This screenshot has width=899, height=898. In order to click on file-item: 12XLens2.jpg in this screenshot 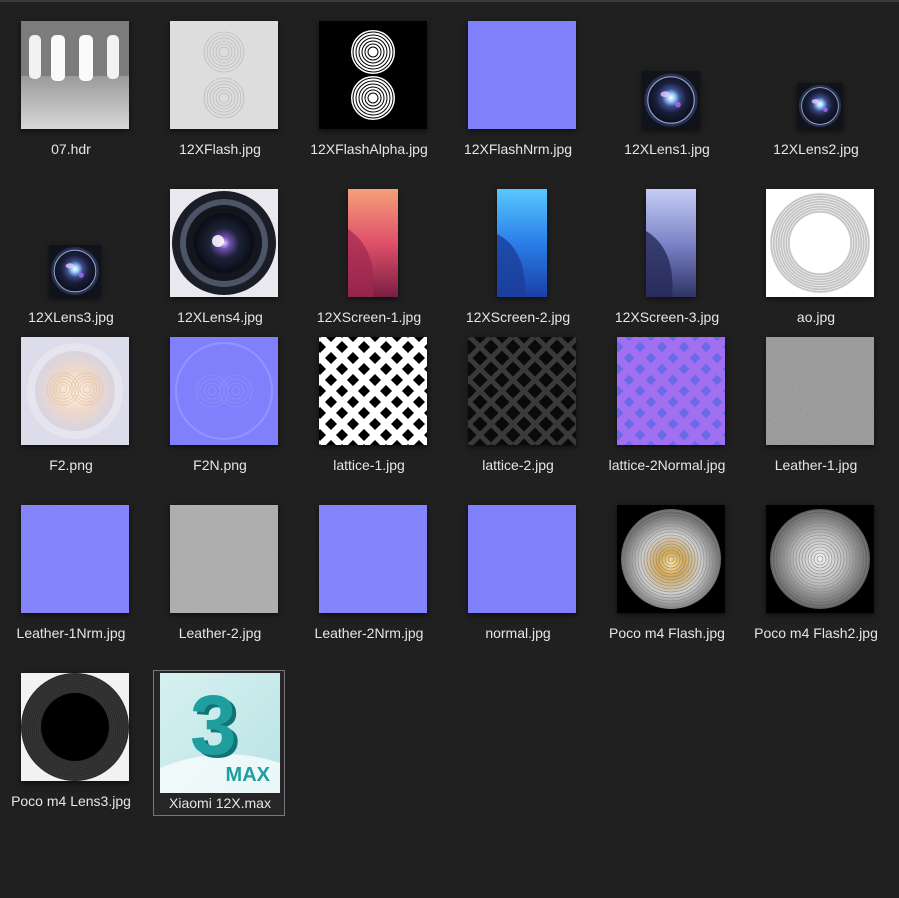, I will do `click(815, 98)`.